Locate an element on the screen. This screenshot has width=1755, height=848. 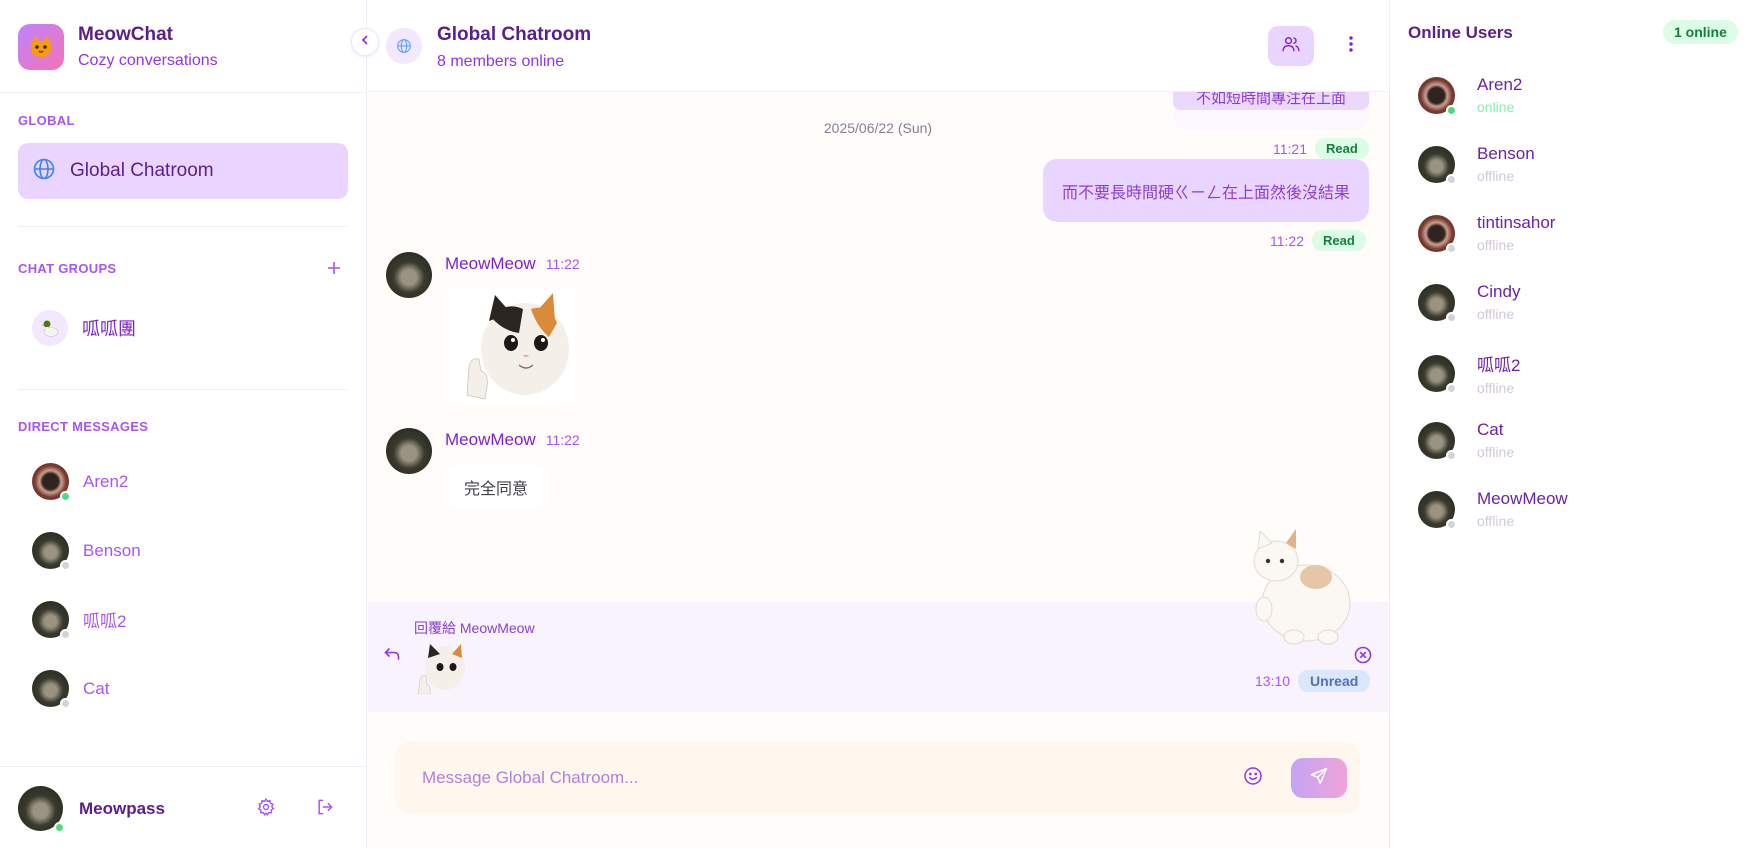
direct-messages-section-title: DIRECT MESSAGES is located at coordinates (83, 426).